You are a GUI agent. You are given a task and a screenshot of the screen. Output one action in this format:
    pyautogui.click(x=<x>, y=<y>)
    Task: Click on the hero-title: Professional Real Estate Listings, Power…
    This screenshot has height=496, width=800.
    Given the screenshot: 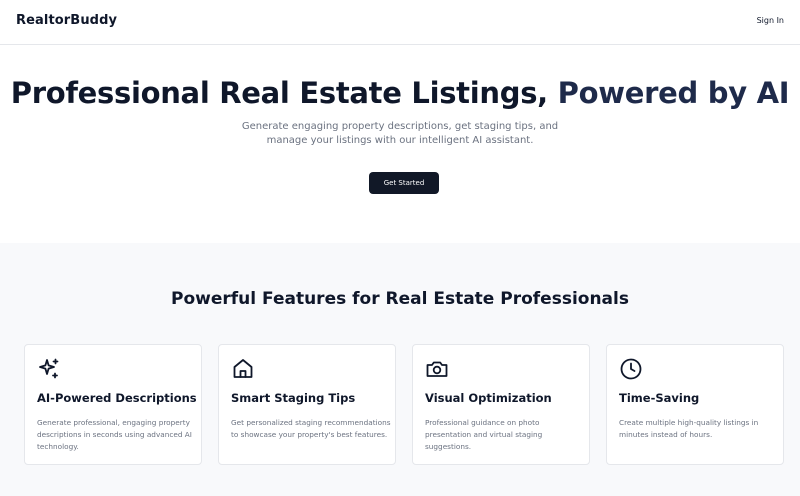 What is the action you would take?
    pyautogui.click(x=400, y=93)
    